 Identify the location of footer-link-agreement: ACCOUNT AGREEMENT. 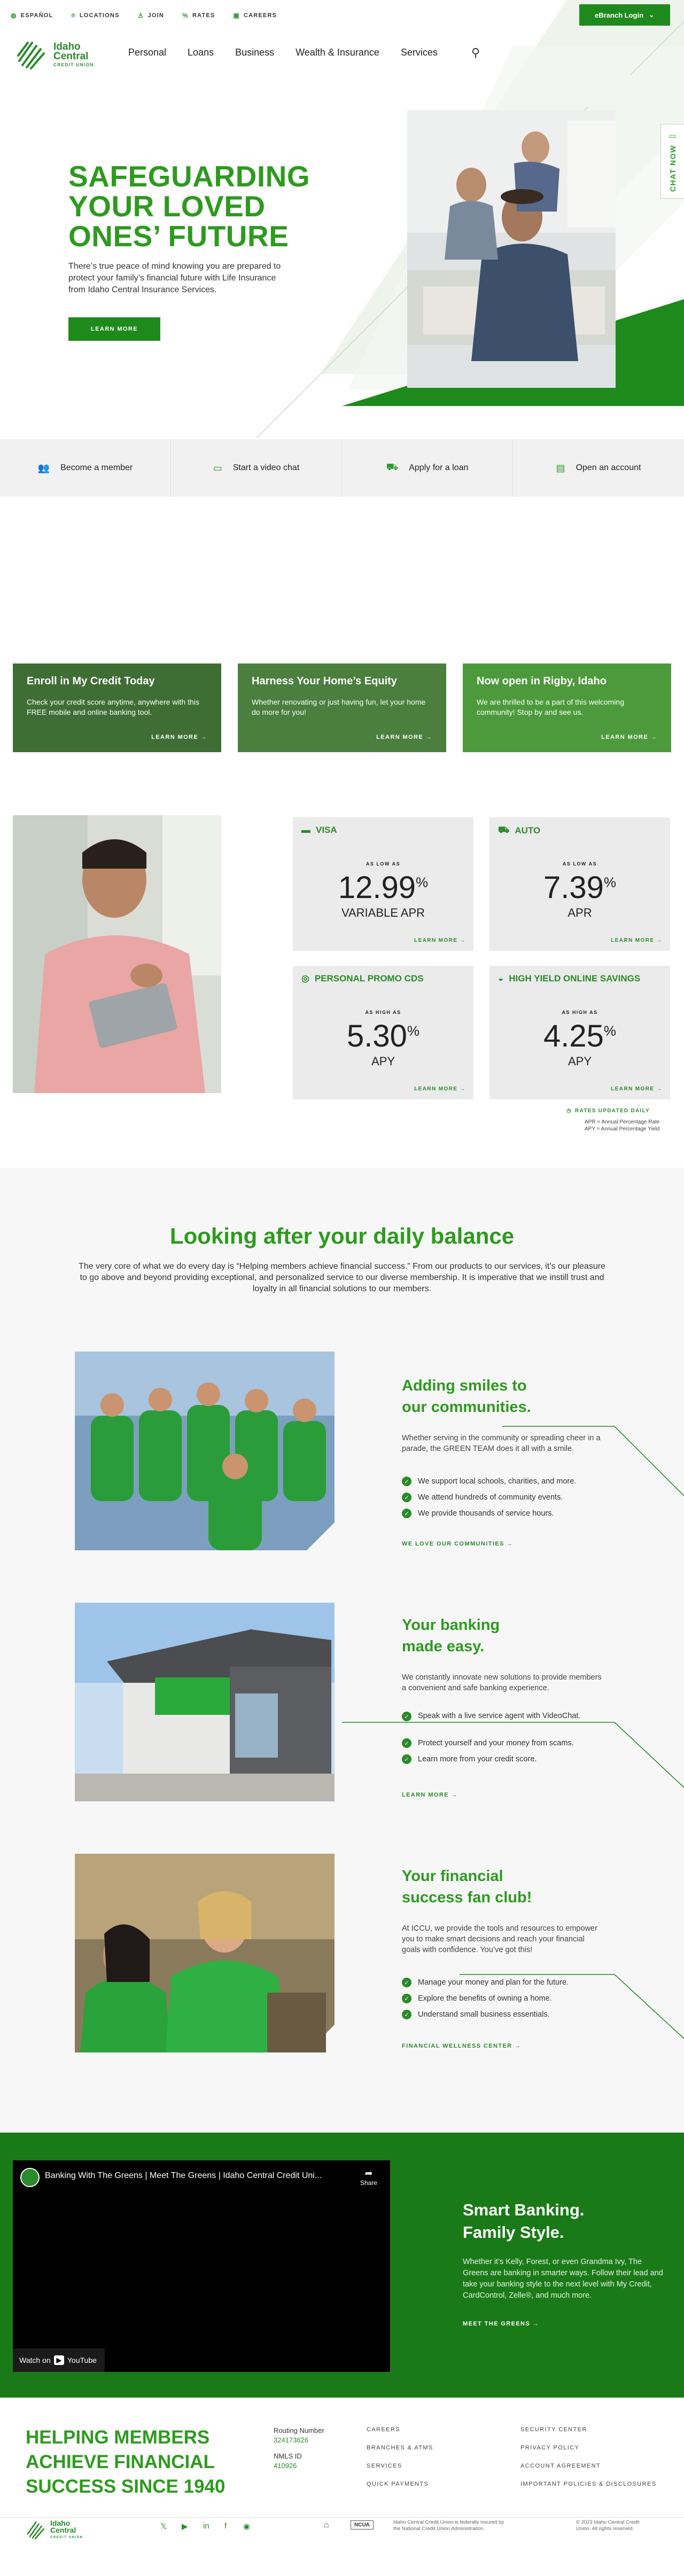
(561, 2466).